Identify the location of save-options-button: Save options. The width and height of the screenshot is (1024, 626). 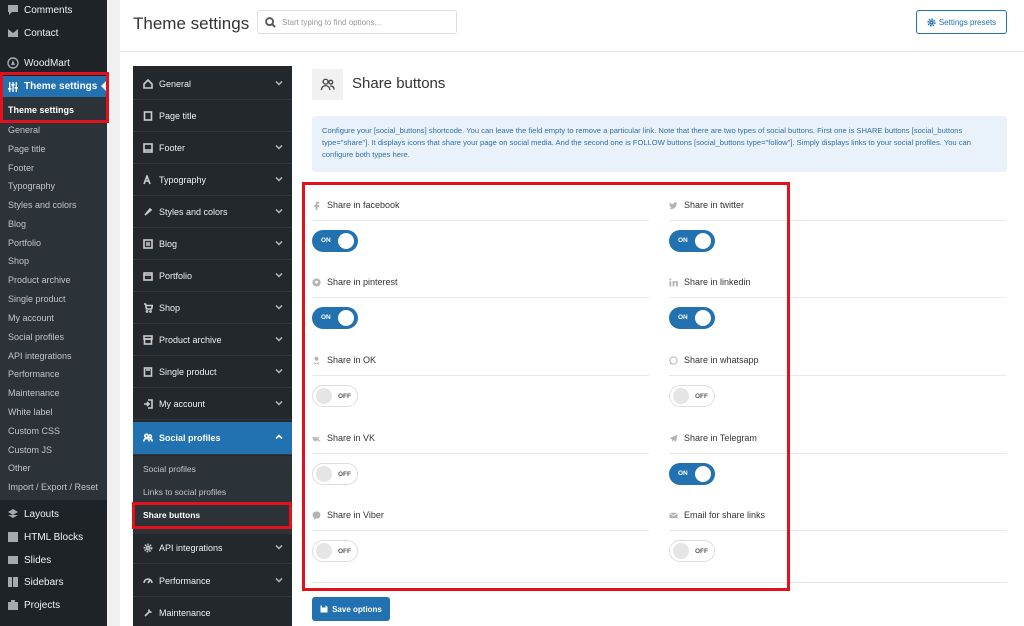
(351, 609).